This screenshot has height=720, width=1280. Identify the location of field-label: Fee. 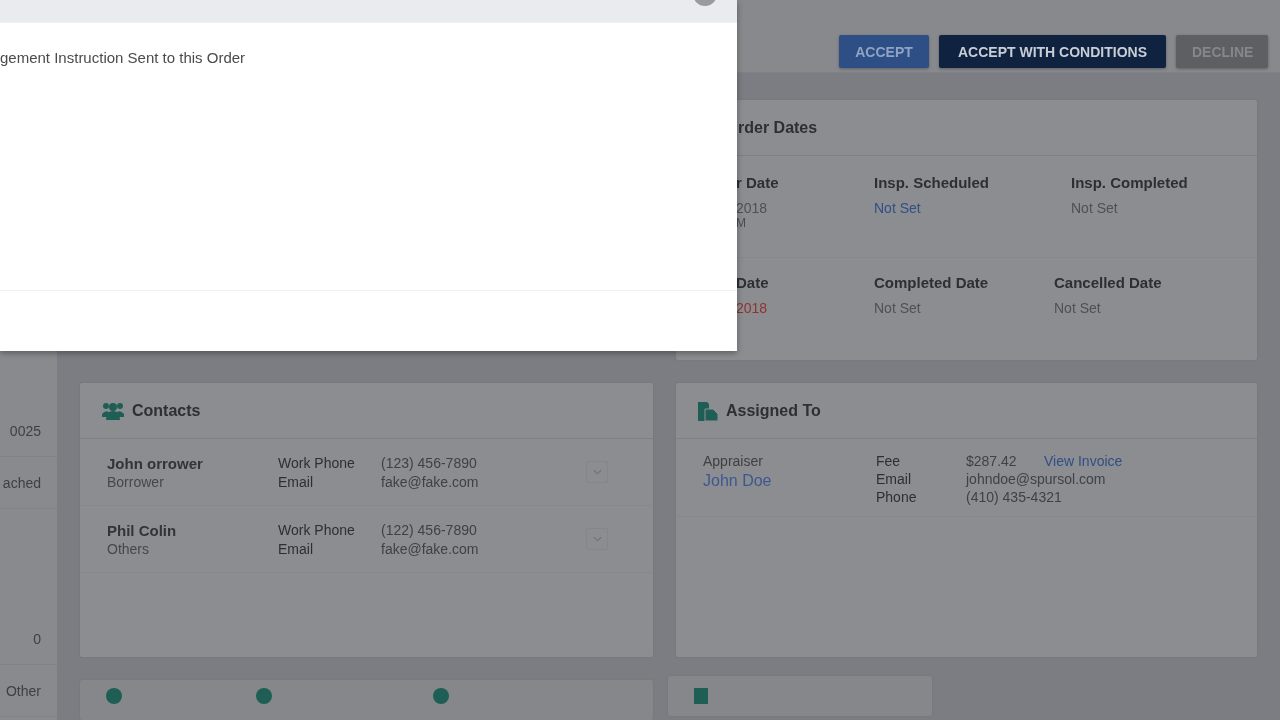
(889, 461).